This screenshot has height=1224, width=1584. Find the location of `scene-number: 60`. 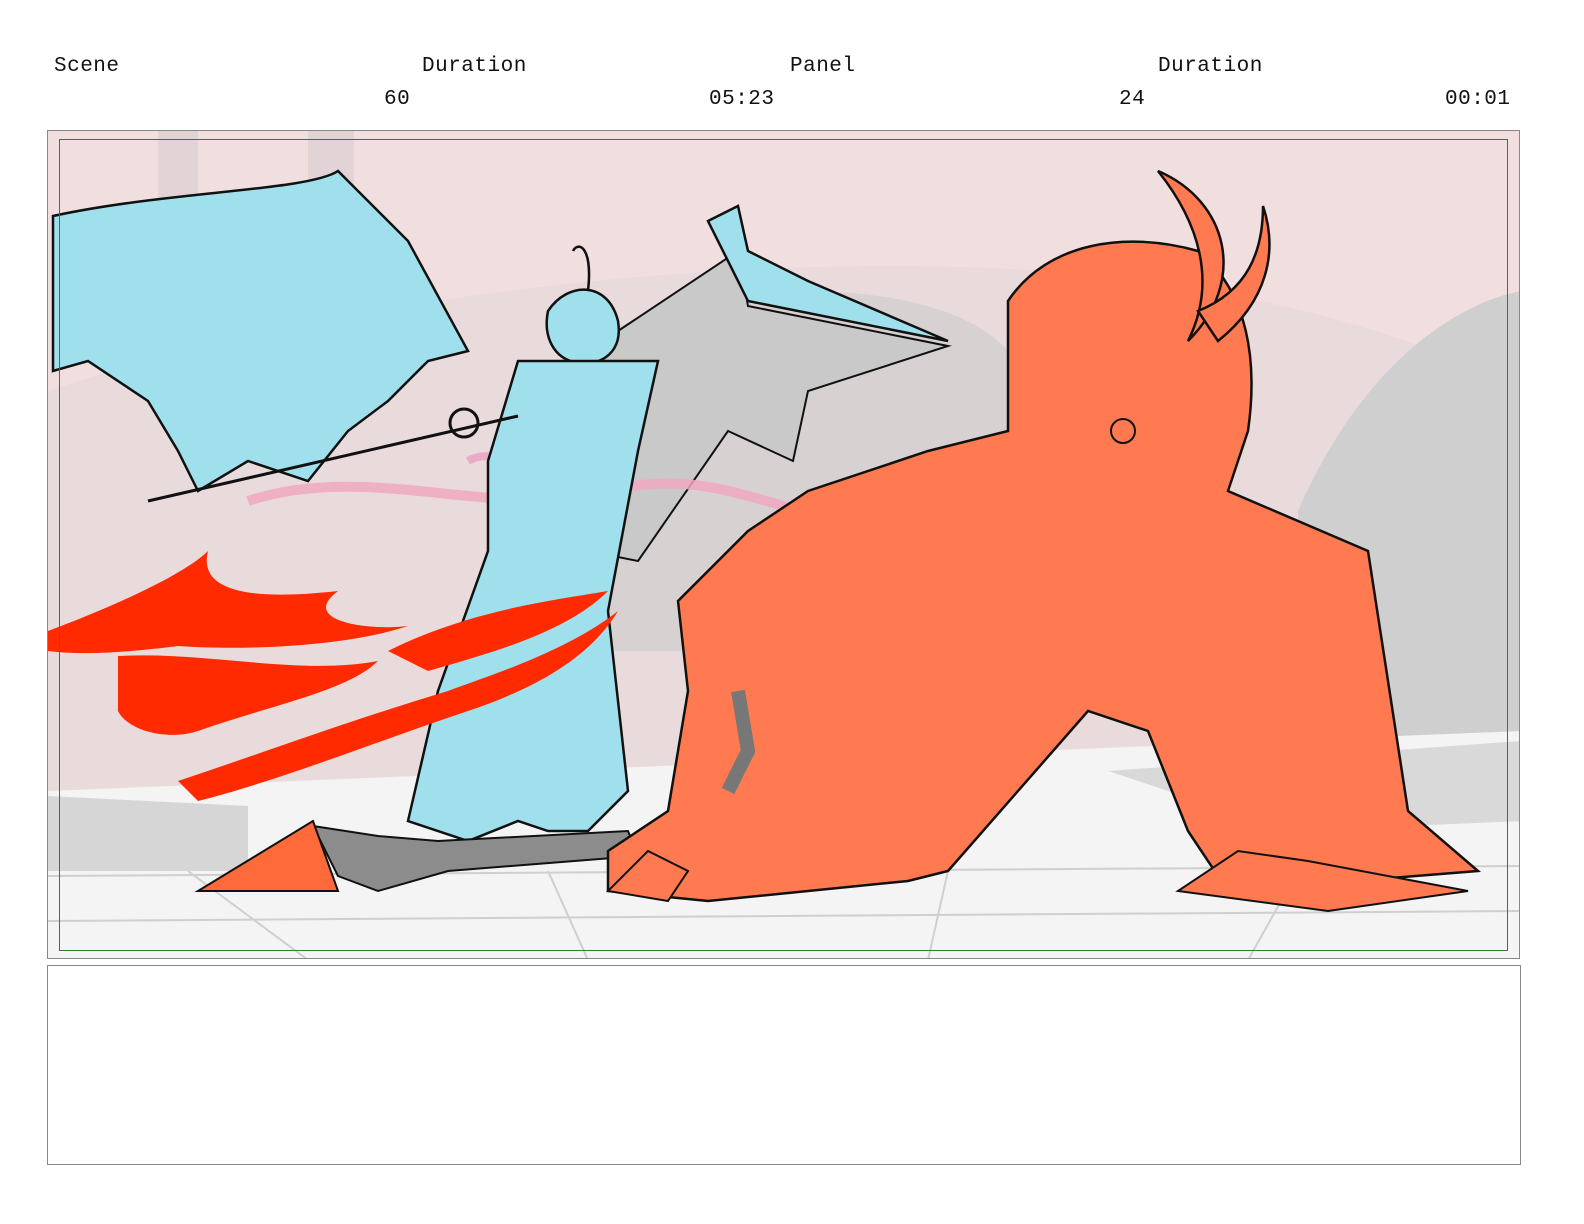

scene-number: 60 is located at coordinates (397, 99).